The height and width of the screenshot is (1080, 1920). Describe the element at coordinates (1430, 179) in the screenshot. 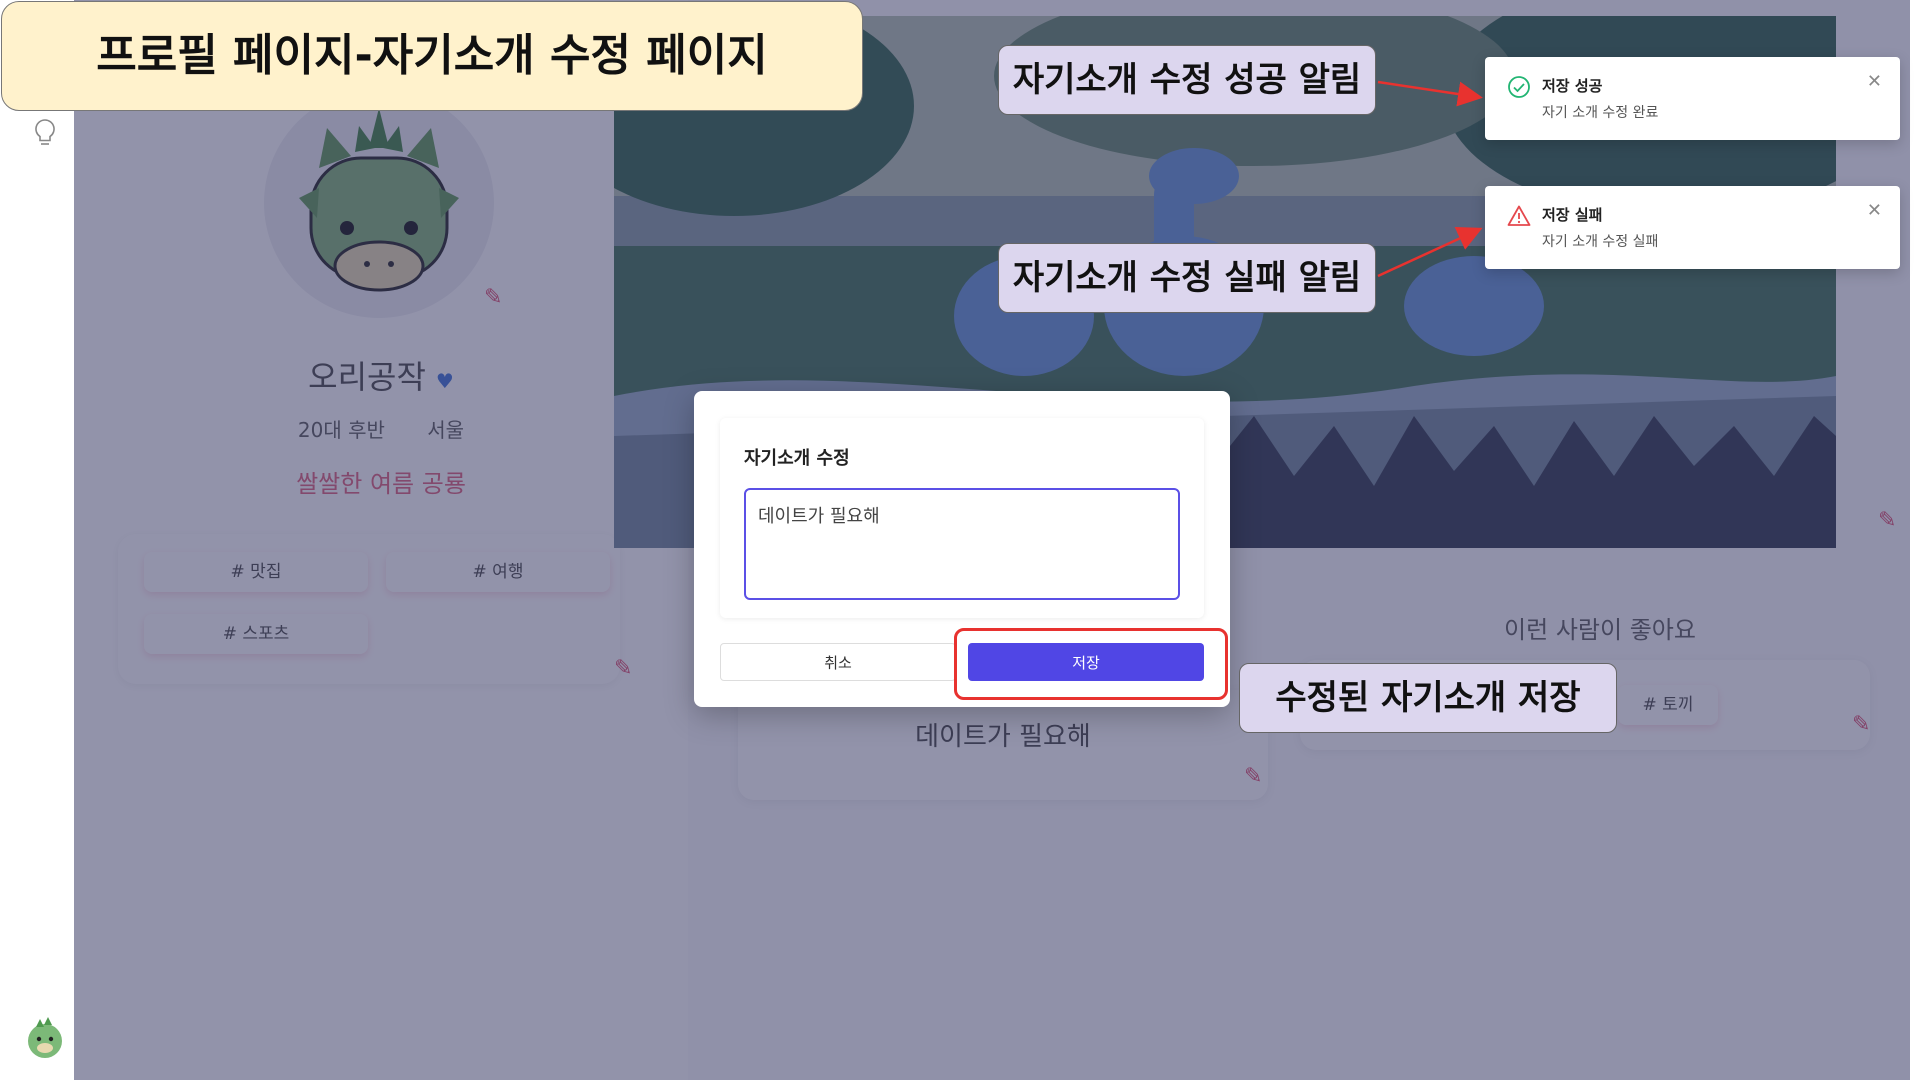

I see `annotation-arrows` at that location.